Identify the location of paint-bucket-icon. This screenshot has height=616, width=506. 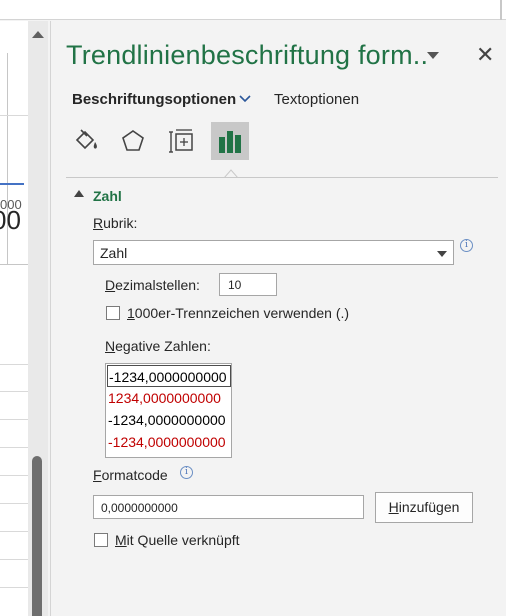
(86, 139).